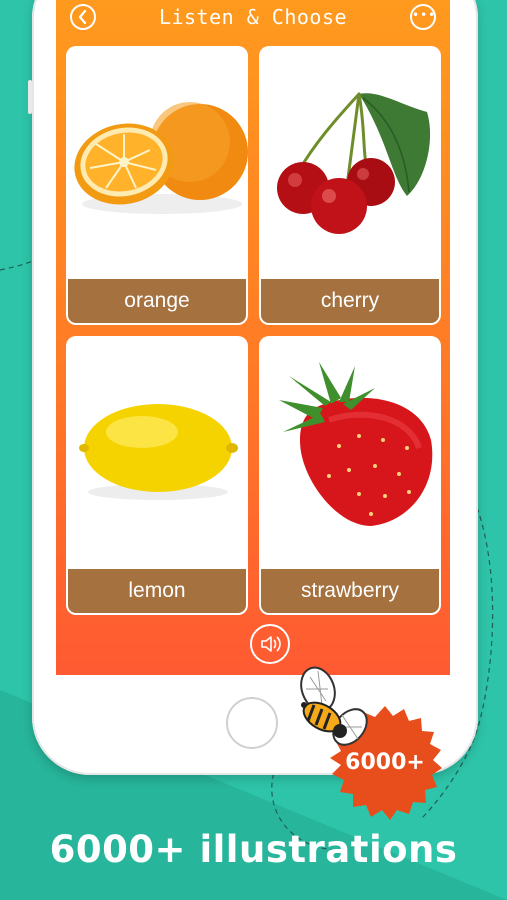  I want to click on answer-label: strawberry, so click(350, 591).